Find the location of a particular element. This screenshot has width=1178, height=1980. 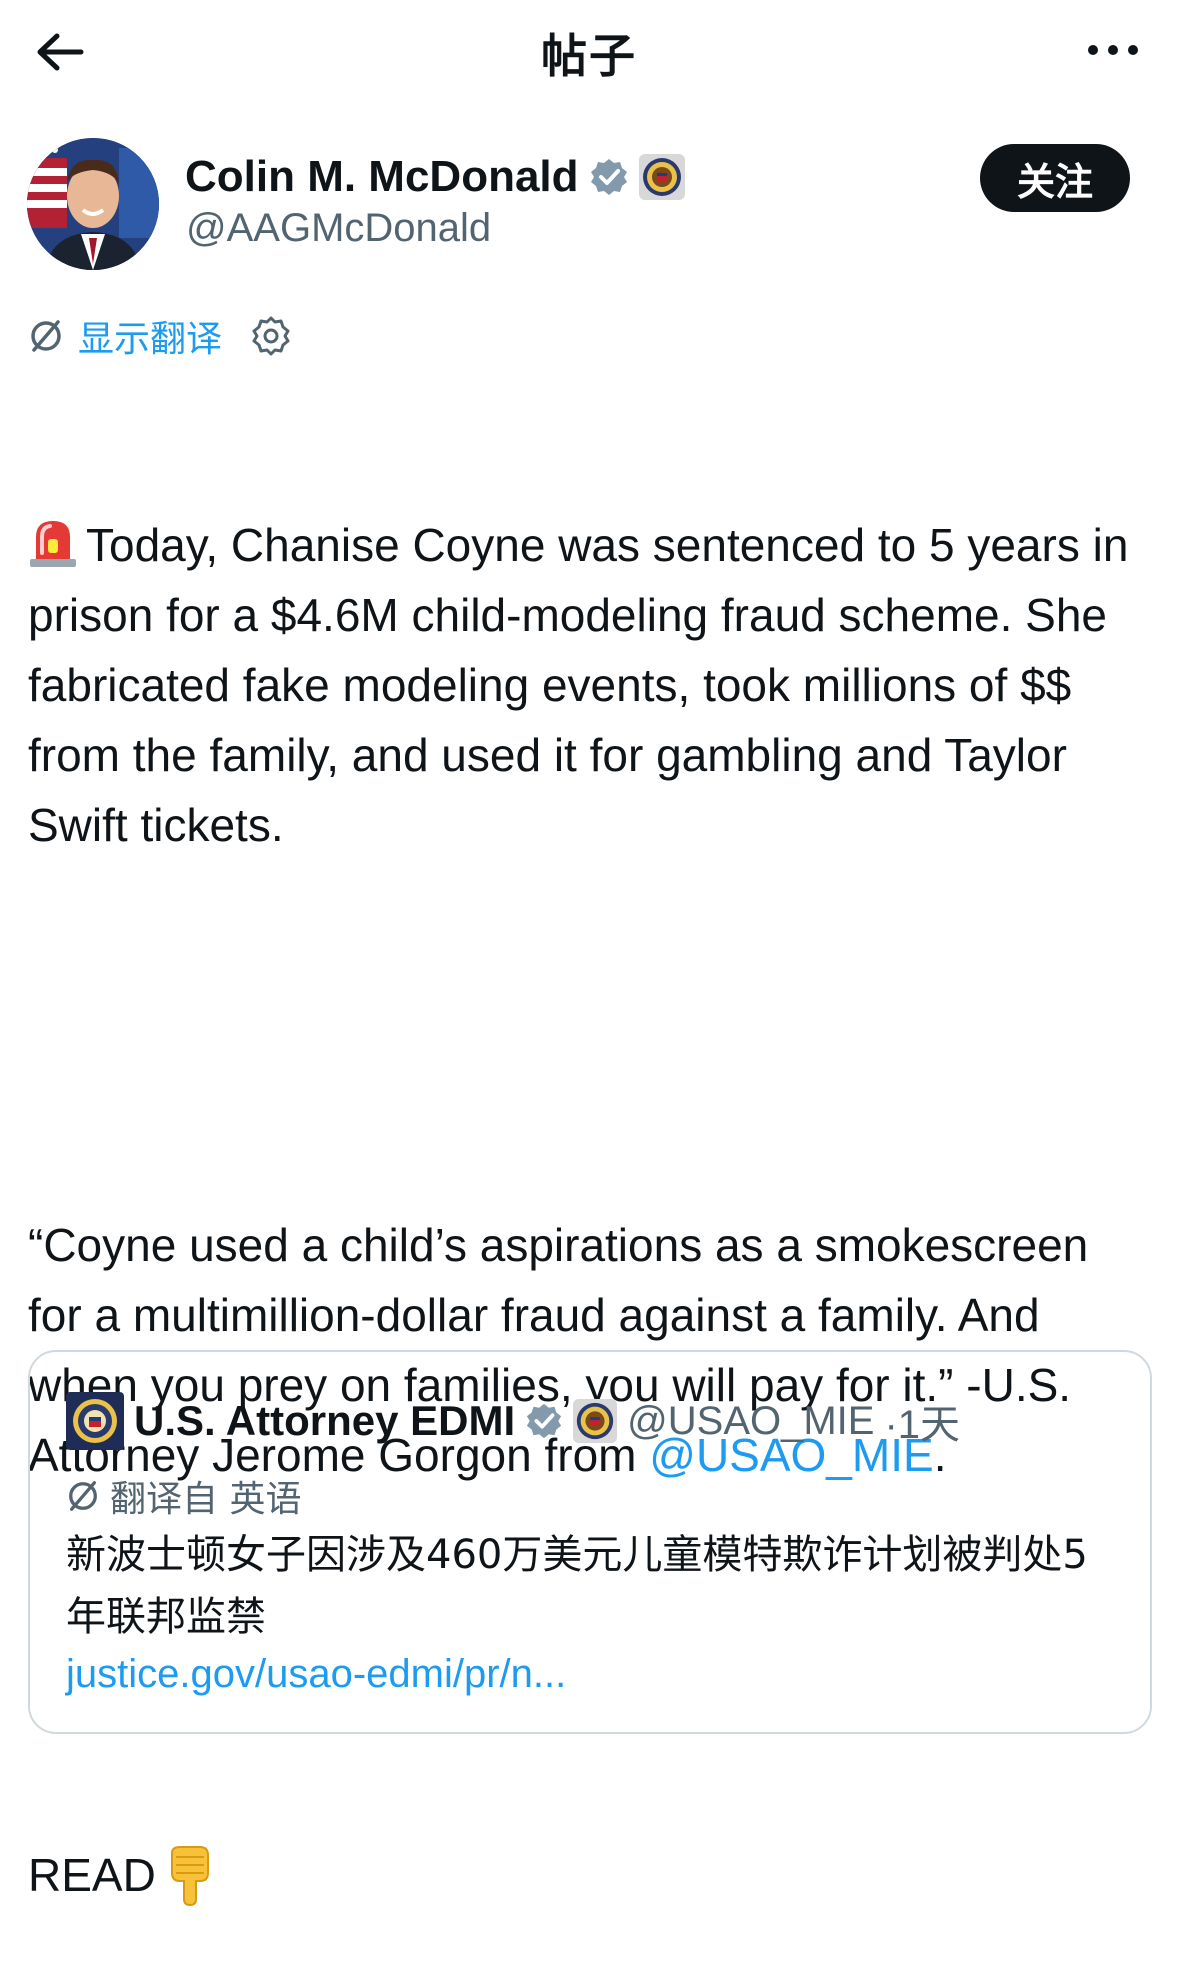

quoted-tweet-header: U.S. Attorney EDMI @USAO_MIE ·1天 is located at coordinates (513, 1421).